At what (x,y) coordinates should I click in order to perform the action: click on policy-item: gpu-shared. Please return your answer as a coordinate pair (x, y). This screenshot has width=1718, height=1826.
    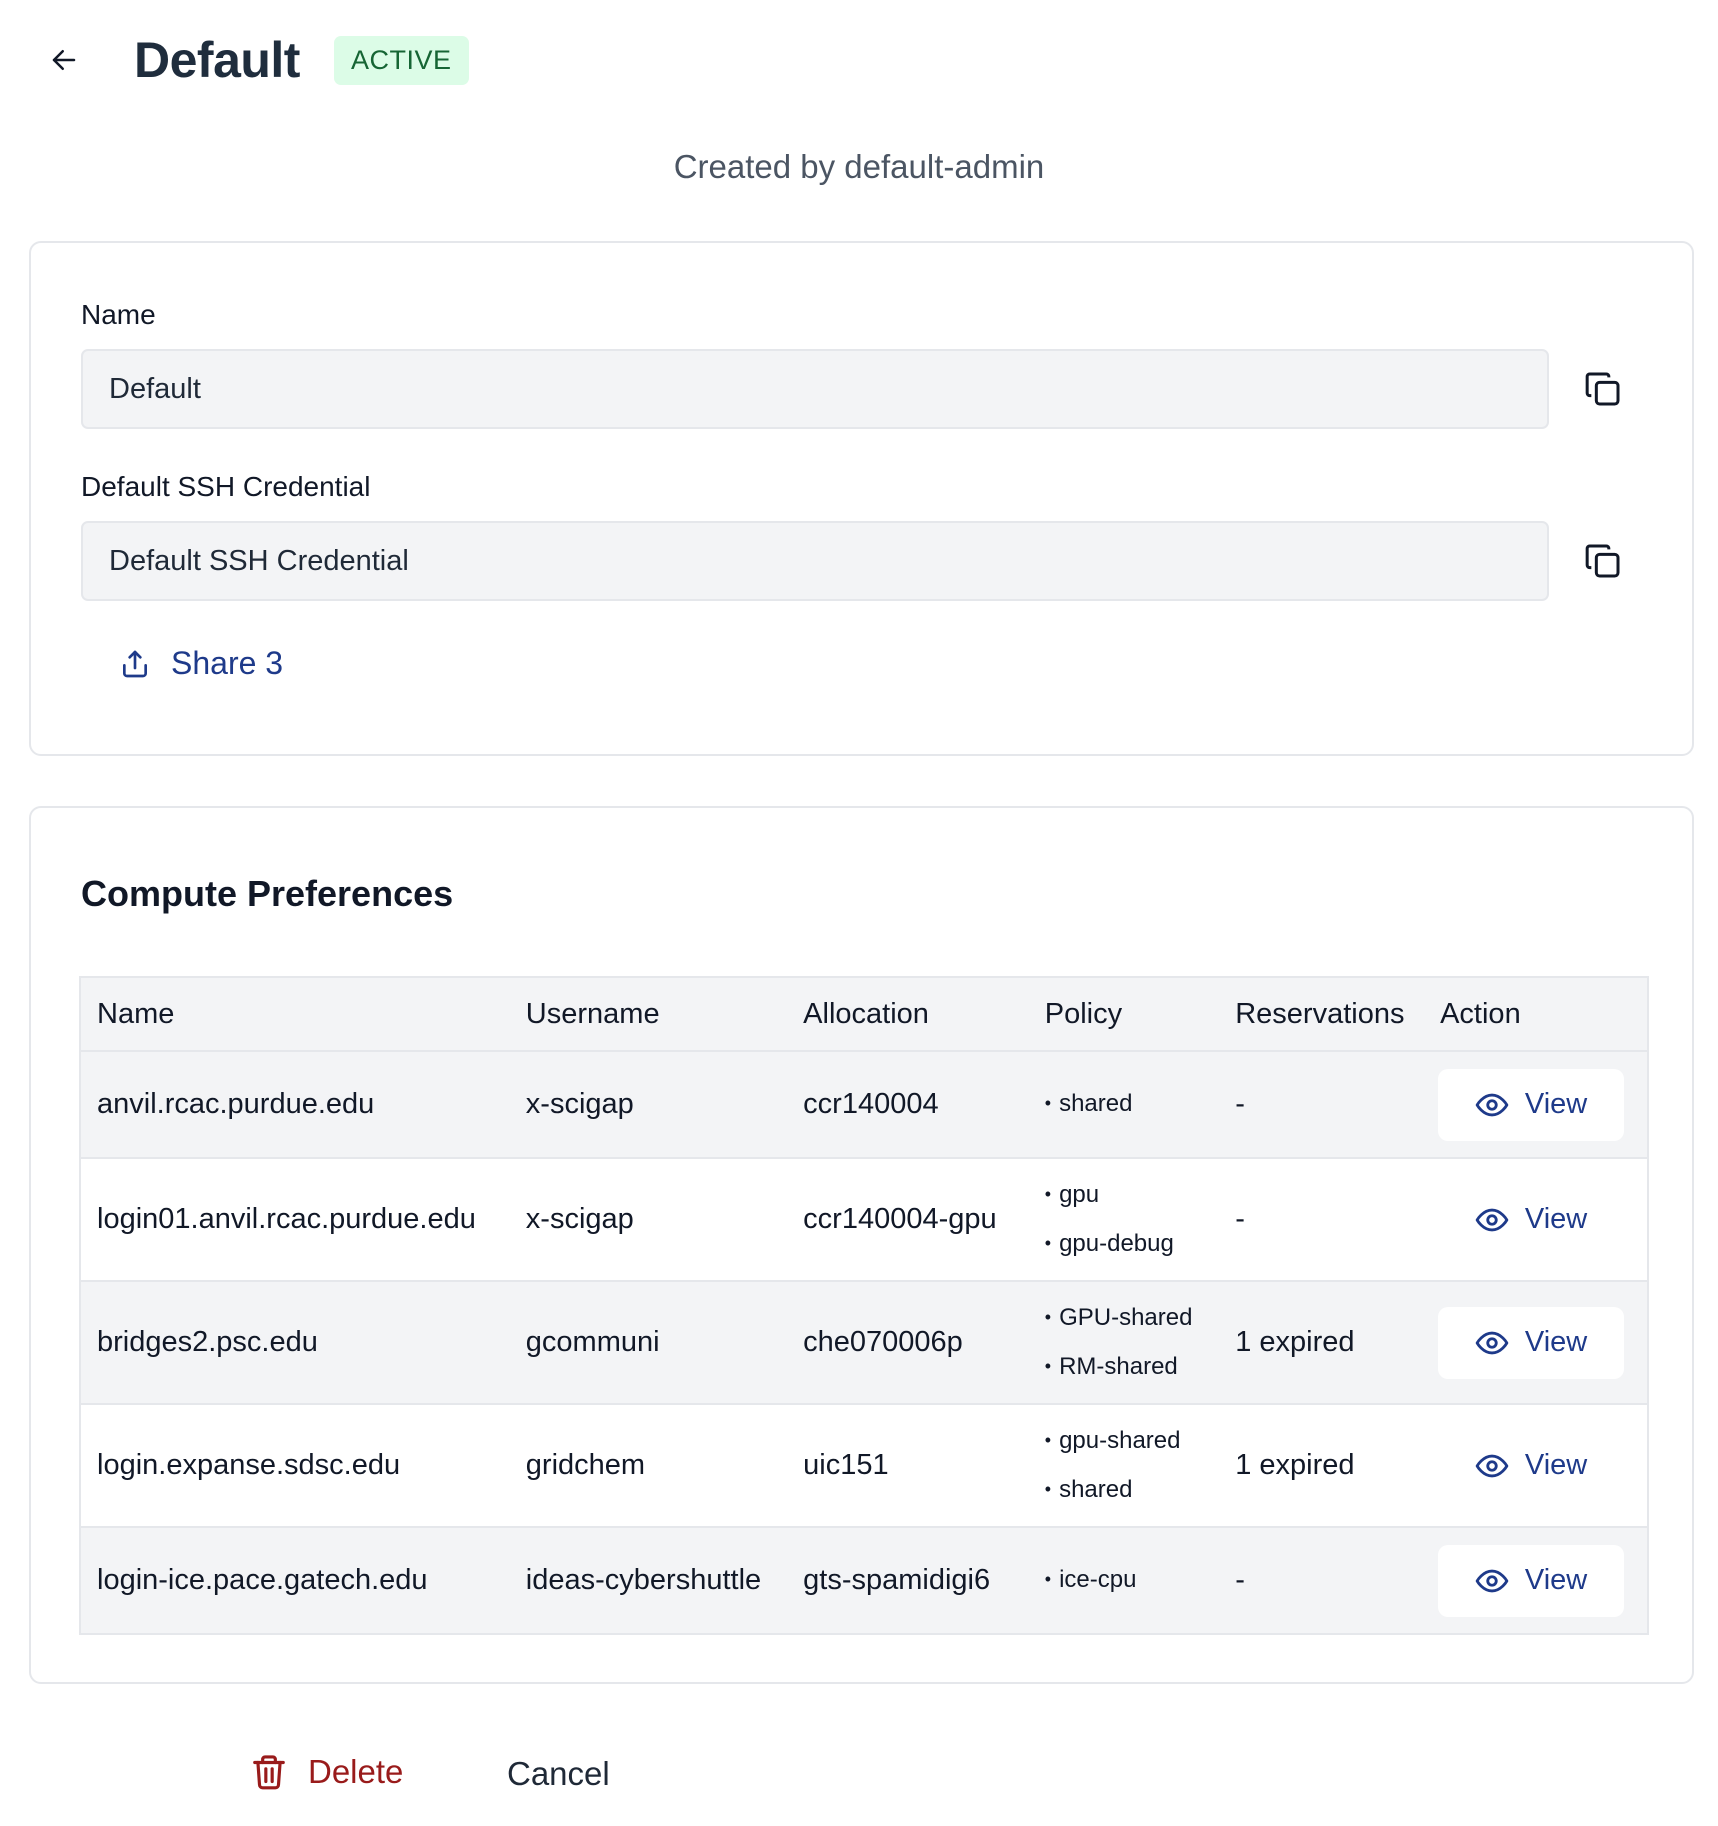
    Looking at the image, I should click on (1132, 1441).